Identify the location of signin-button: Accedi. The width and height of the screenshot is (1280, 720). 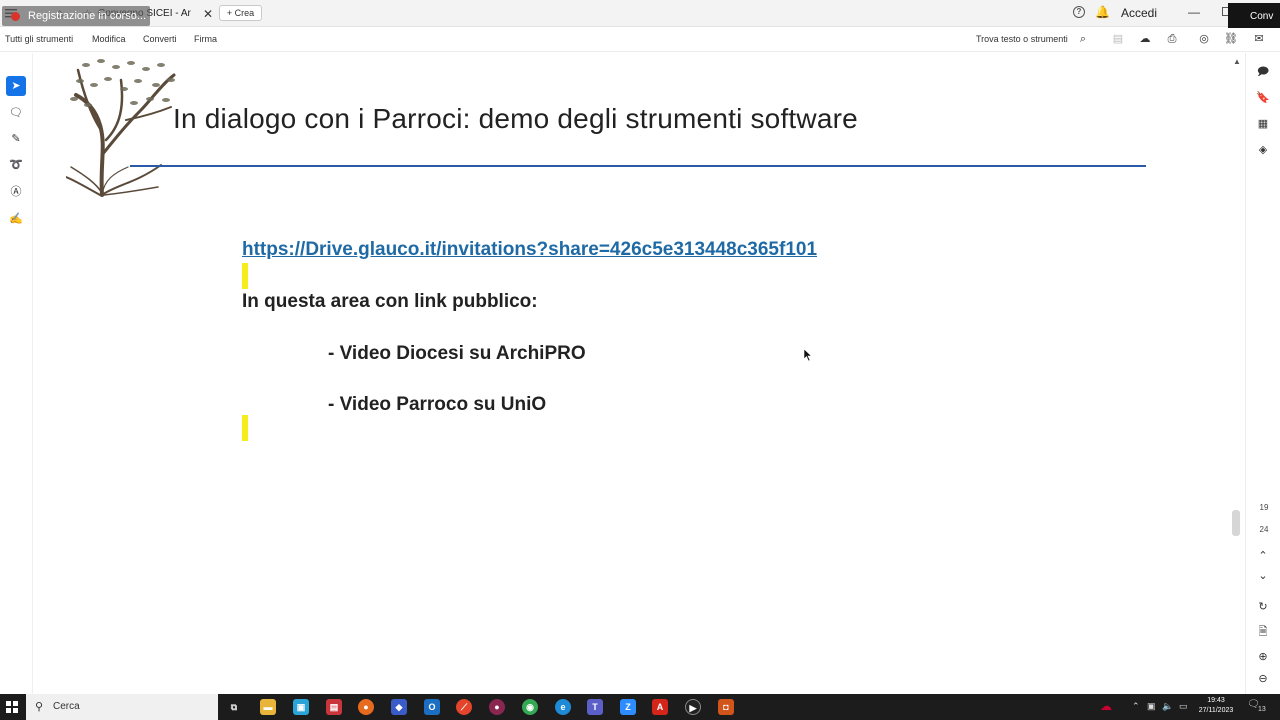
(1139, 13).